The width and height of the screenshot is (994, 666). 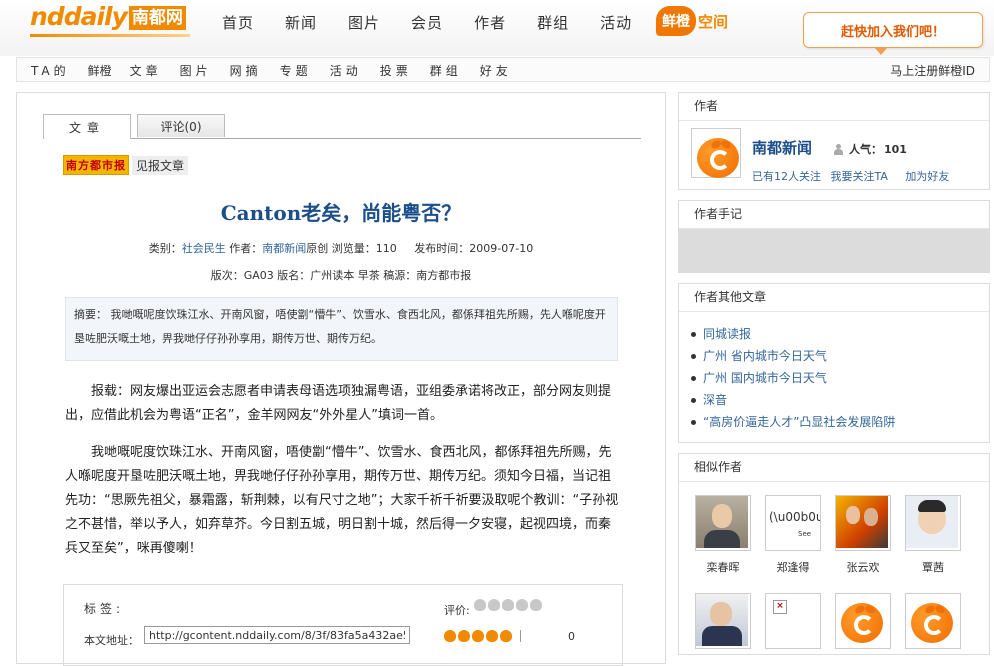 What do you see at coordinates (317, 248) in the screenshot?
I see `original-tag: 原创` at bounding box center [317, 248].